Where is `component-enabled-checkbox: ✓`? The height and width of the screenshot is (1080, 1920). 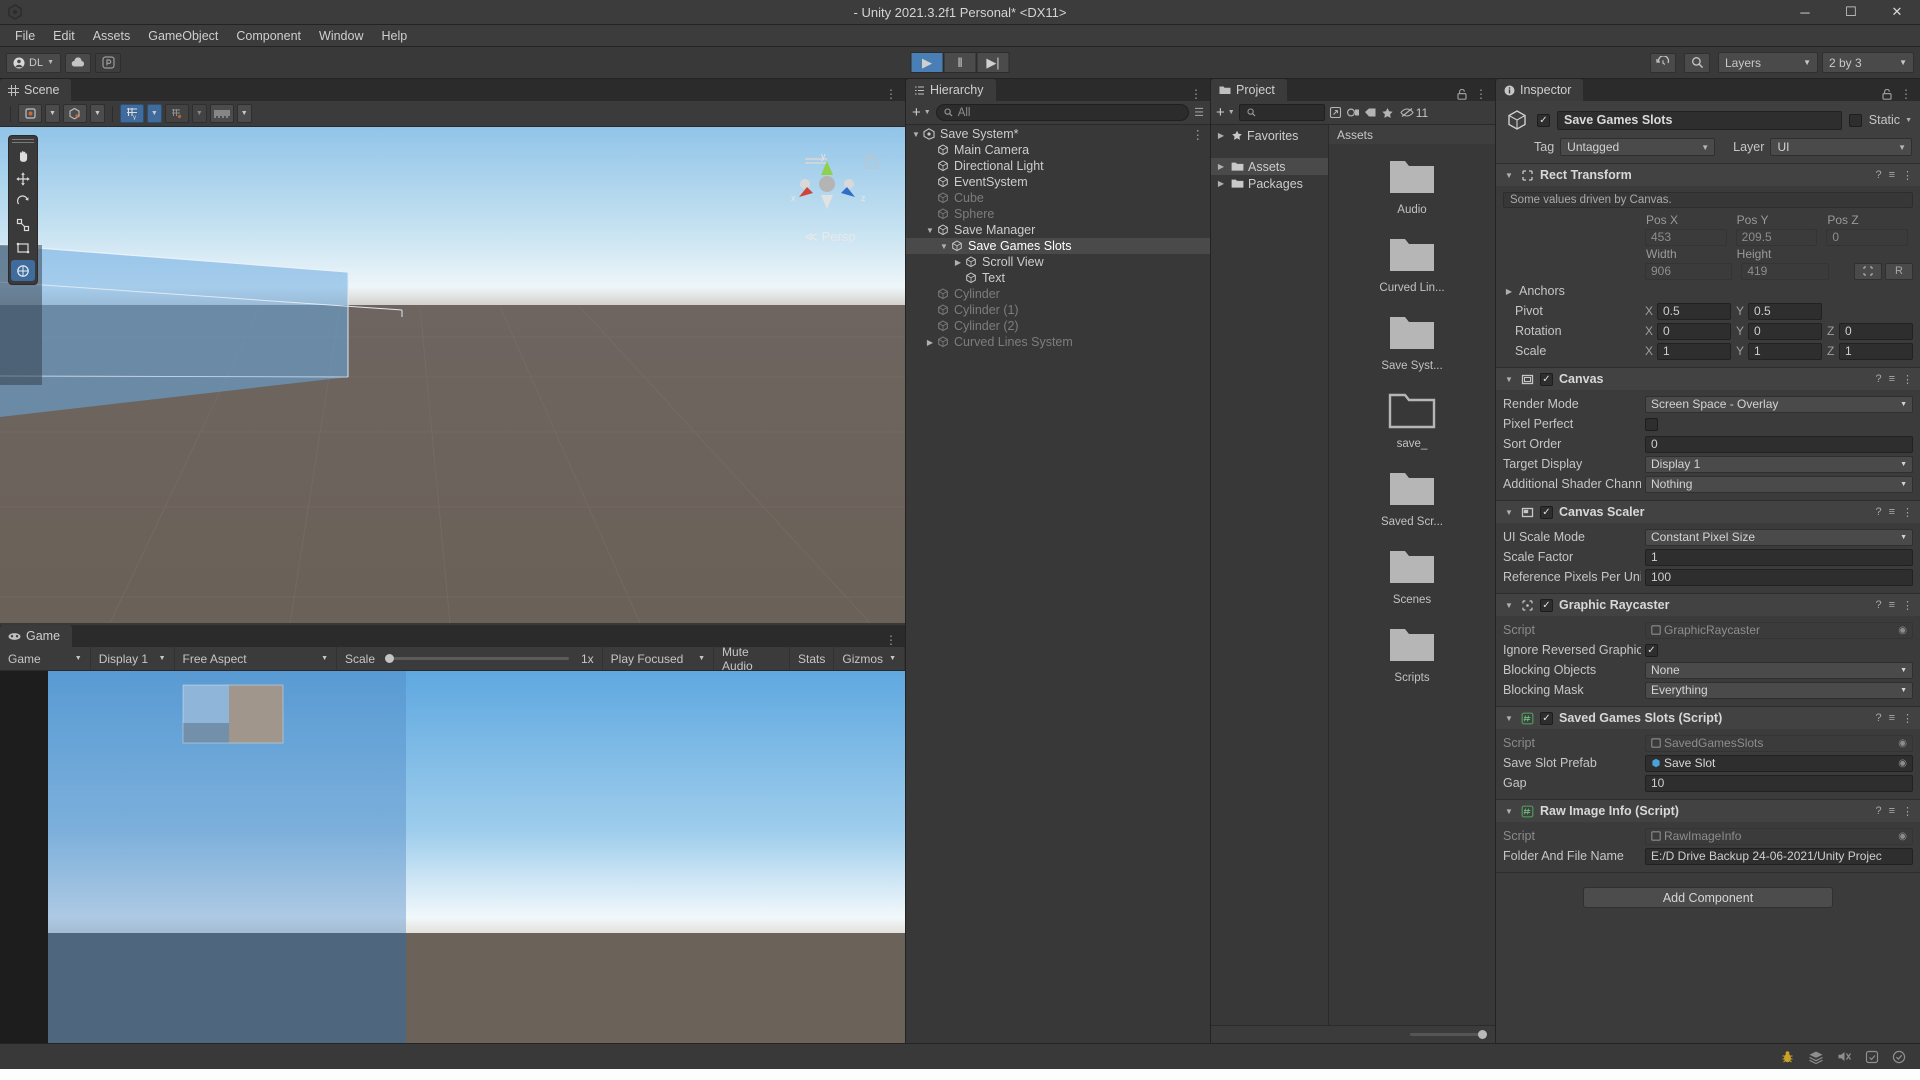
component-enabled-checkbox: ✓ is located at coordinates (1546, 718).